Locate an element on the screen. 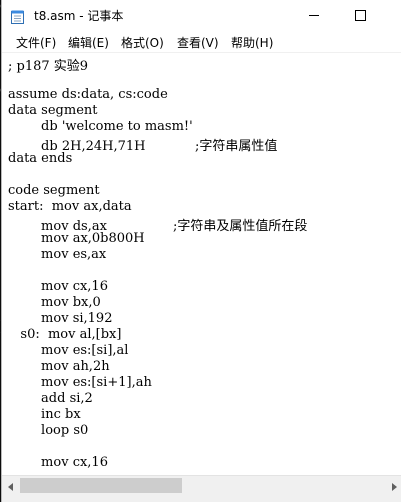  code-line: inc bx is located at coordinates (44, 414).